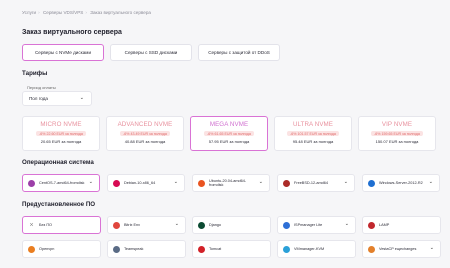 The width and height of the screenshot is (450, 268). What do you see at coordinates (215, 224) in the screenshot?
I see `software-option-label: Django` at bounding box center [215, 224].